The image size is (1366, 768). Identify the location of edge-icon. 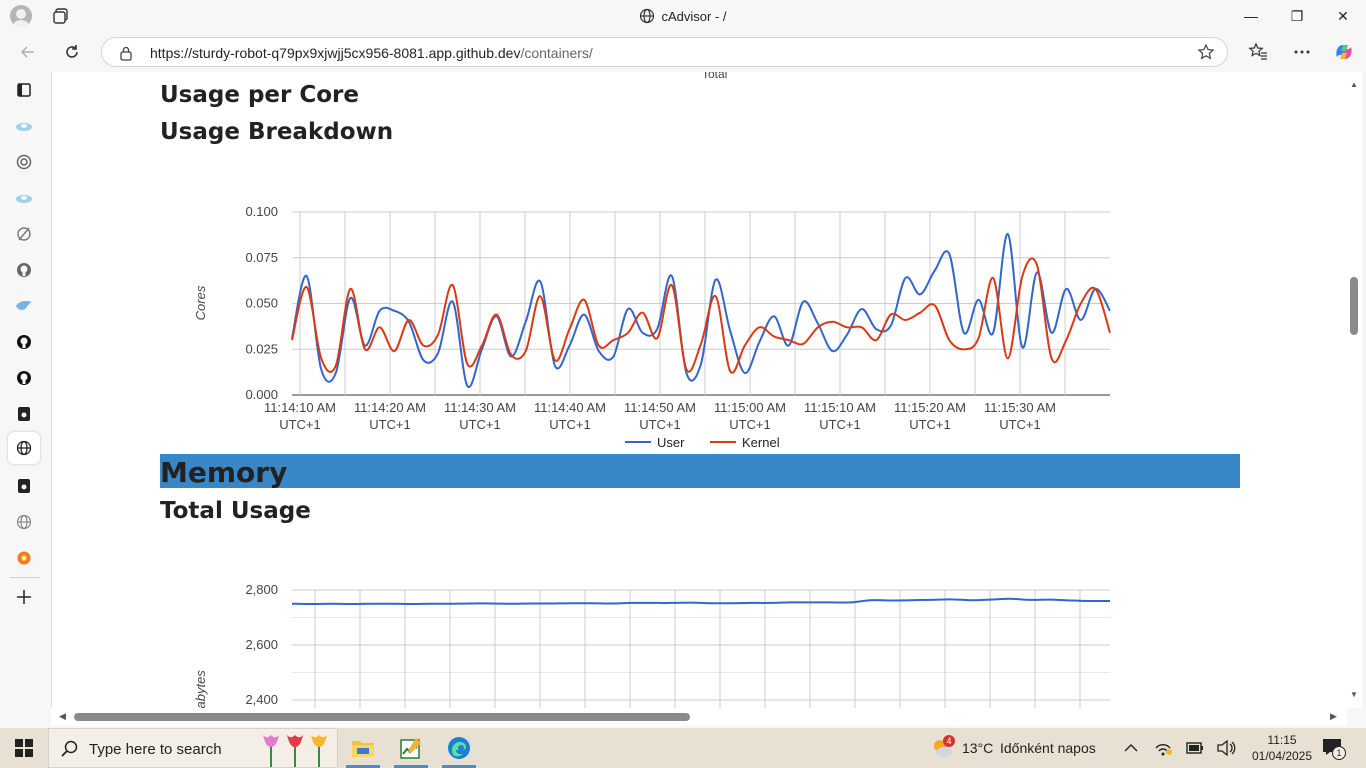
(459, 748).